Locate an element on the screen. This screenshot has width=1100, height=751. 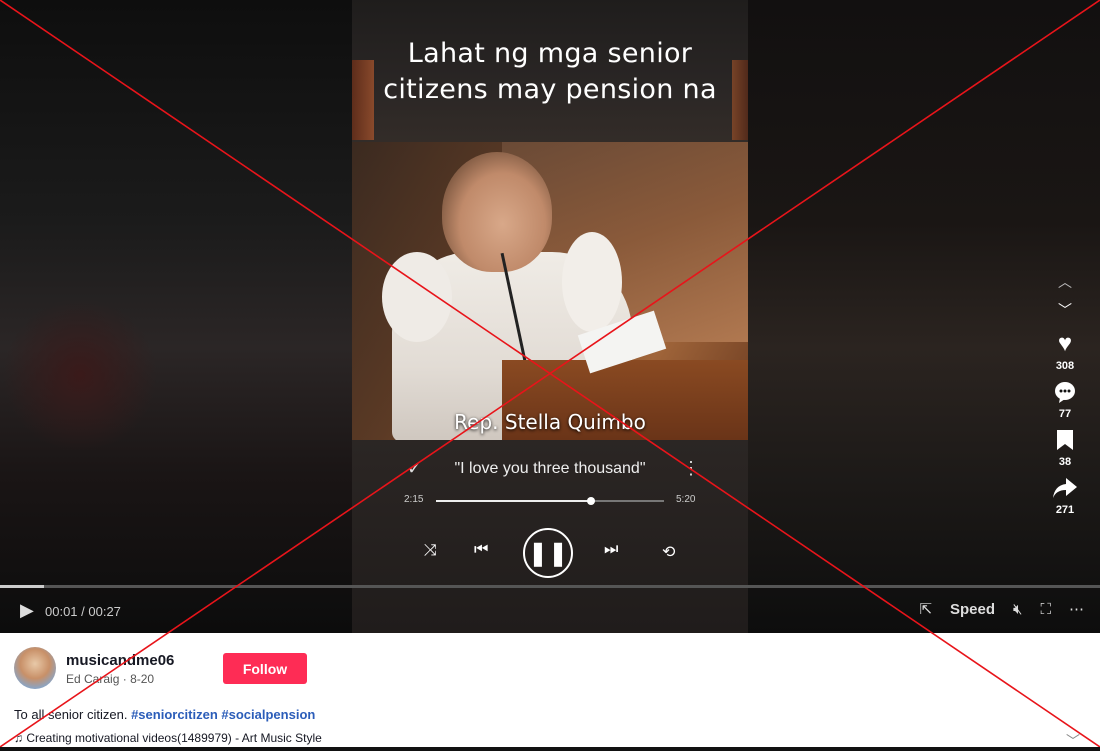
comment-count: 77 is located at coordinates (1065, 414).